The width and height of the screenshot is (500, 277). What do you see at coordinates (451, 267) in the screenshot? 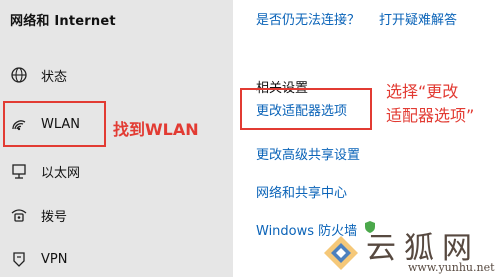
I see `watermark-url-text: www.yunhu.net` at bounding box center [451, 267].